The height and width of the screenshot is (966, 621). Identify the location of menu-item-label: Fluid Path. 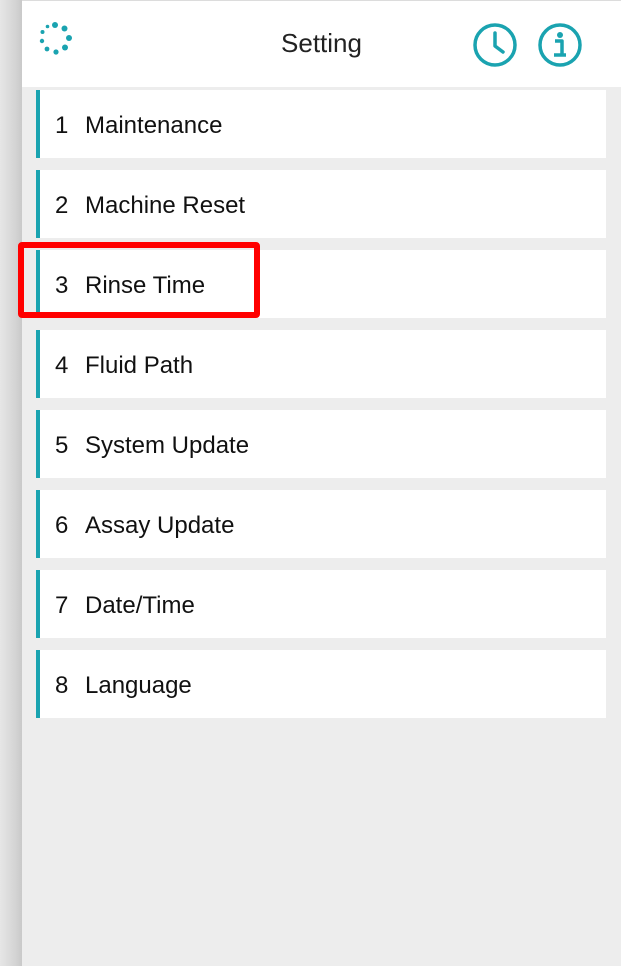
(139, 365).